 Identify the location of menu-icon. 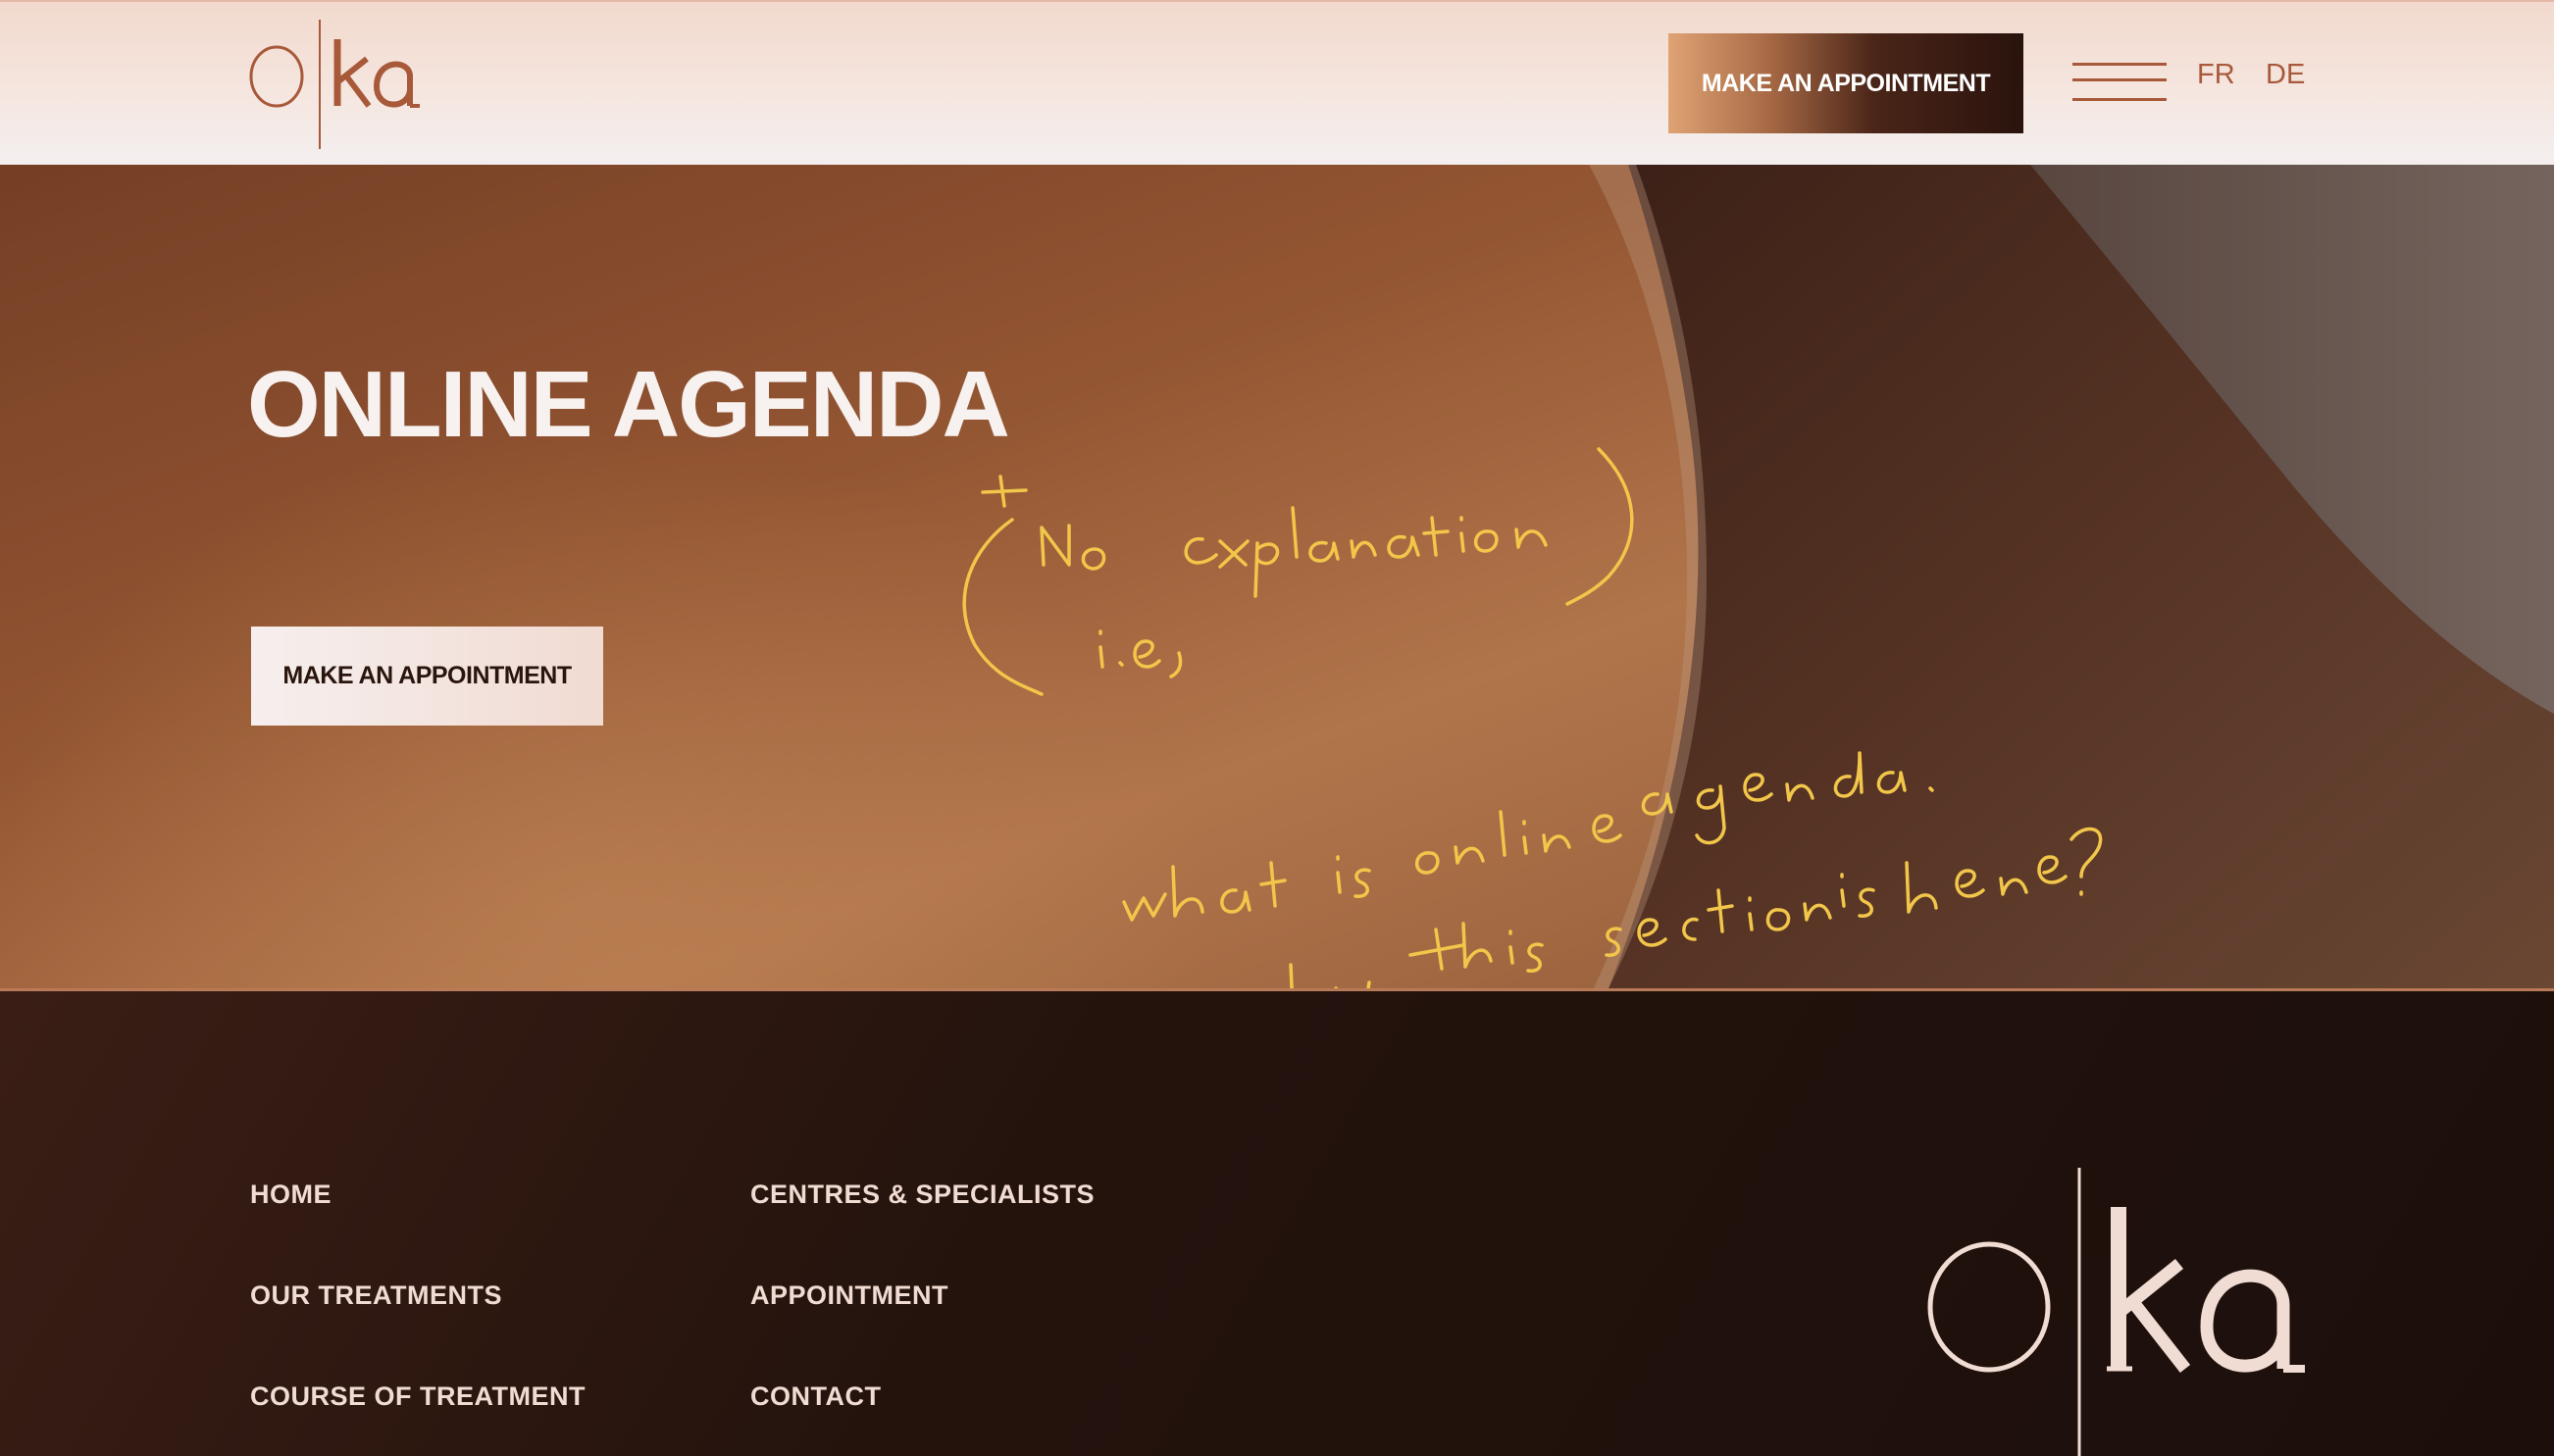
(2119, 82).